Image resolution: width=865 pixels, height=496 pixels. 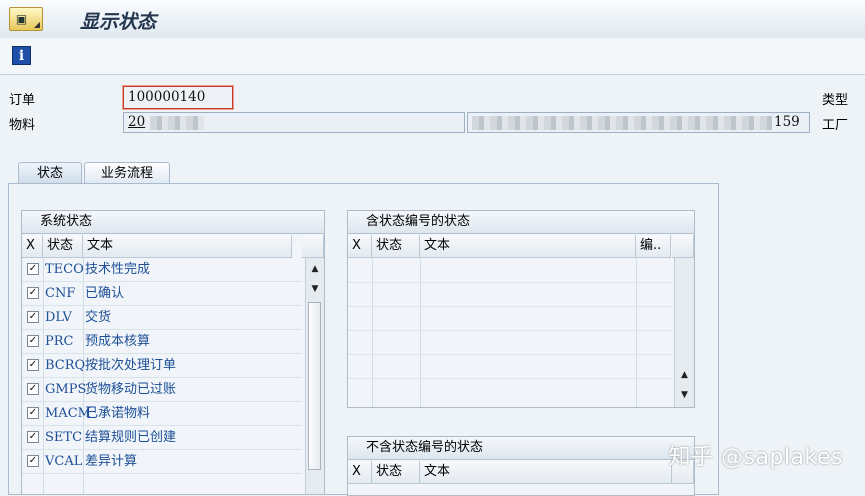 I want to click on tab-business-process: 业务流程, so click(x=127, y=173).